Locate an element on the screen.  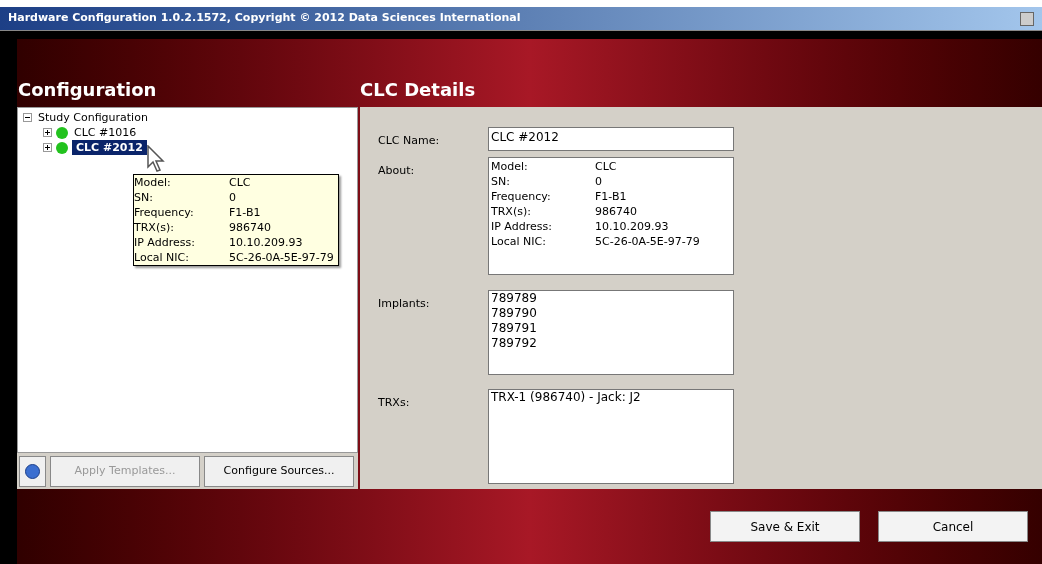
help-icon is located at coordinates (32, 471).